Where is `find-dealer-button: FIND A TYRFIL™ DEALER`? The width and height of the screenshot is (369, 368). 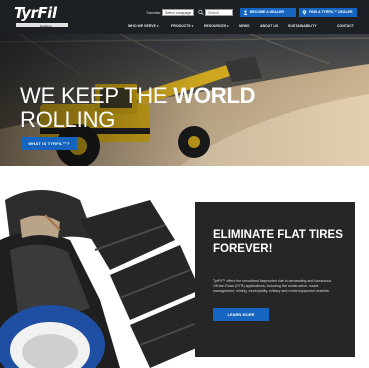
find-dealer-button: FIND A TYRFIL™ DEALER is located at coordinates (328, 12).